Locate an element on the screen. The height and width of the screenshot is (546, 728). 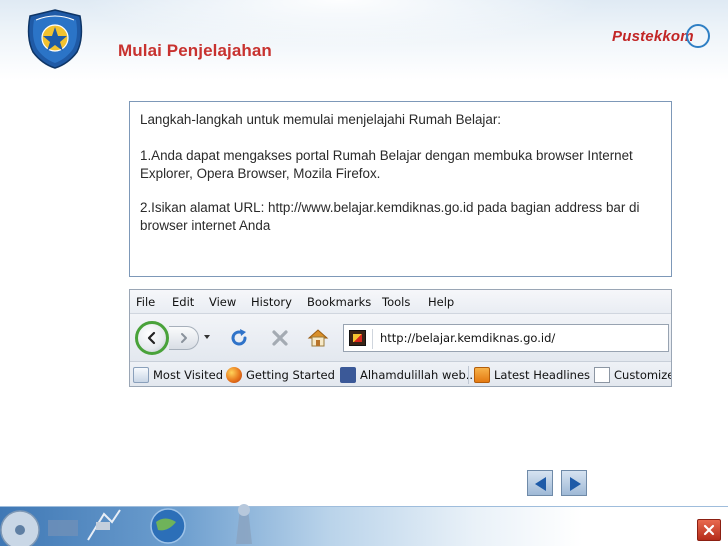
address-bar: http://belajar.kemdiknas.go.id/ is located at coordinates (506, 338).